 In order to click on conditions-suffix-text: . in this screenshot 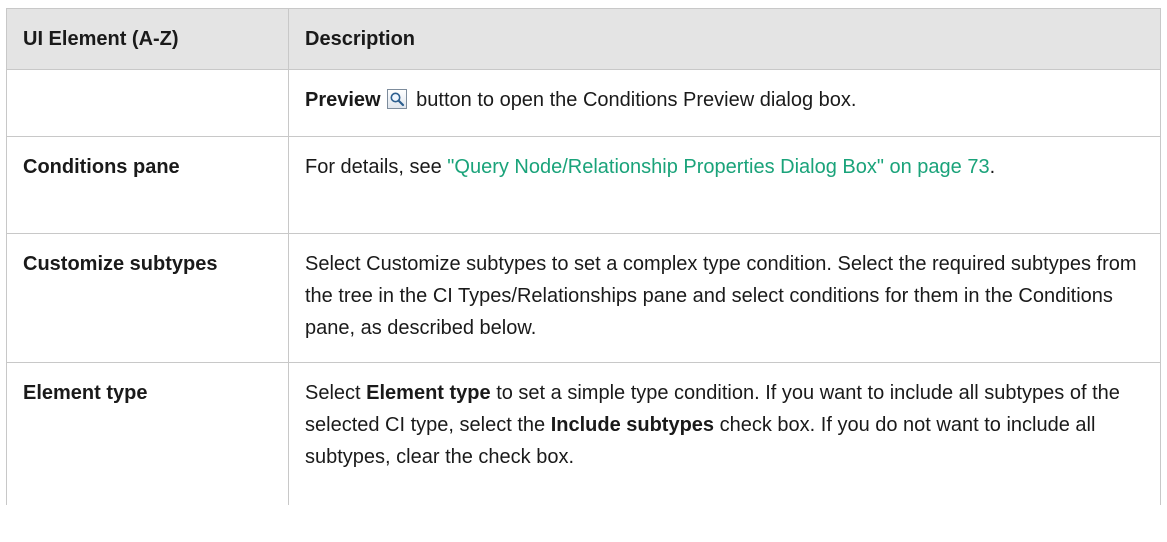, I will do `click(992, 167)`.